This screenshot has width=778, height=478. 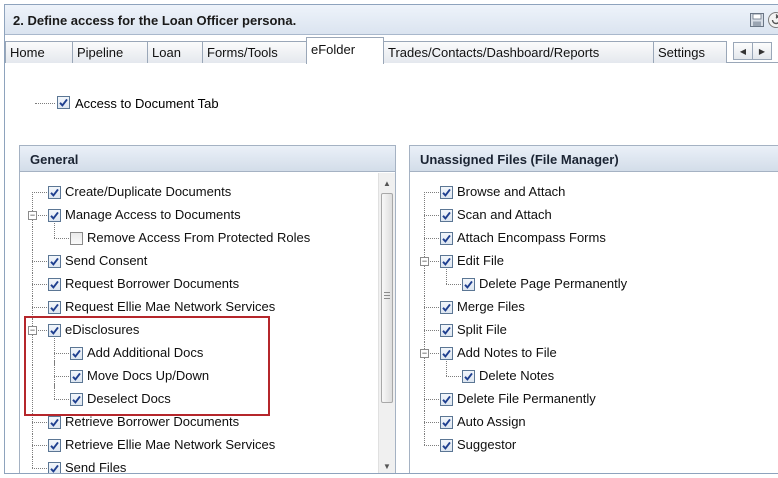 I want to click on tree-item-remove-access-from-protected-roles: Remove Access From Protected Roles, so click(x=207, y=236).